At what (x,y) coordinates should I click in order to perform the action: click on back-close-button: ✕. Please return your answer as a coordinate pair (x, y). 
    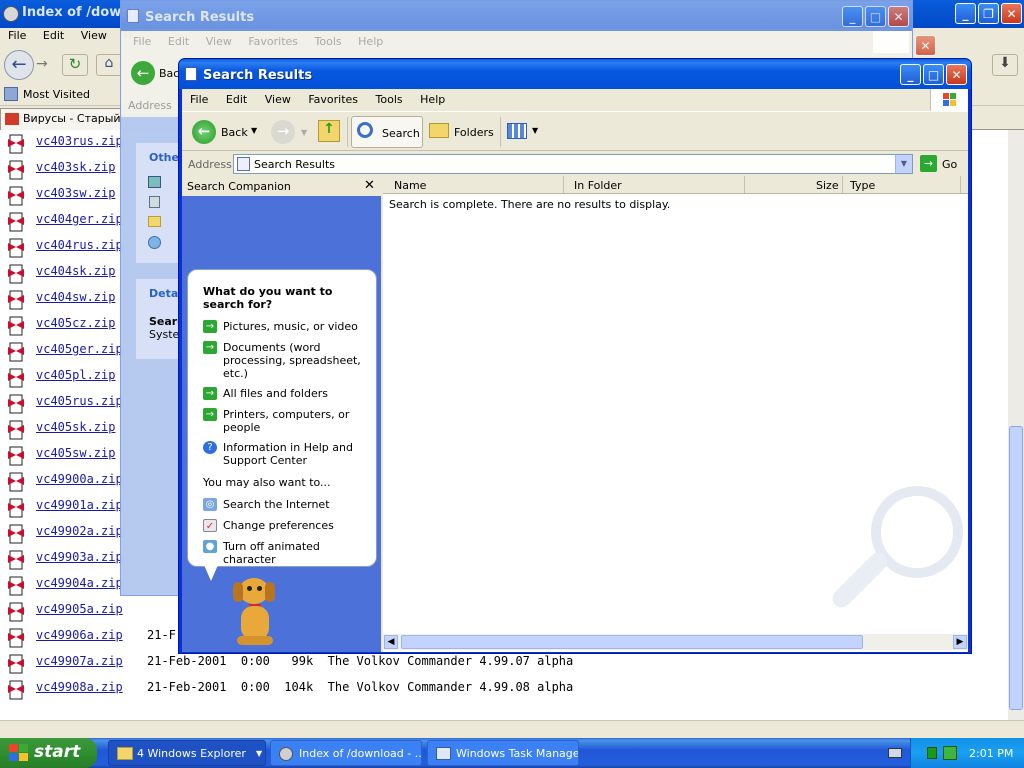
    Looking at the image, I should click on (898, 16).